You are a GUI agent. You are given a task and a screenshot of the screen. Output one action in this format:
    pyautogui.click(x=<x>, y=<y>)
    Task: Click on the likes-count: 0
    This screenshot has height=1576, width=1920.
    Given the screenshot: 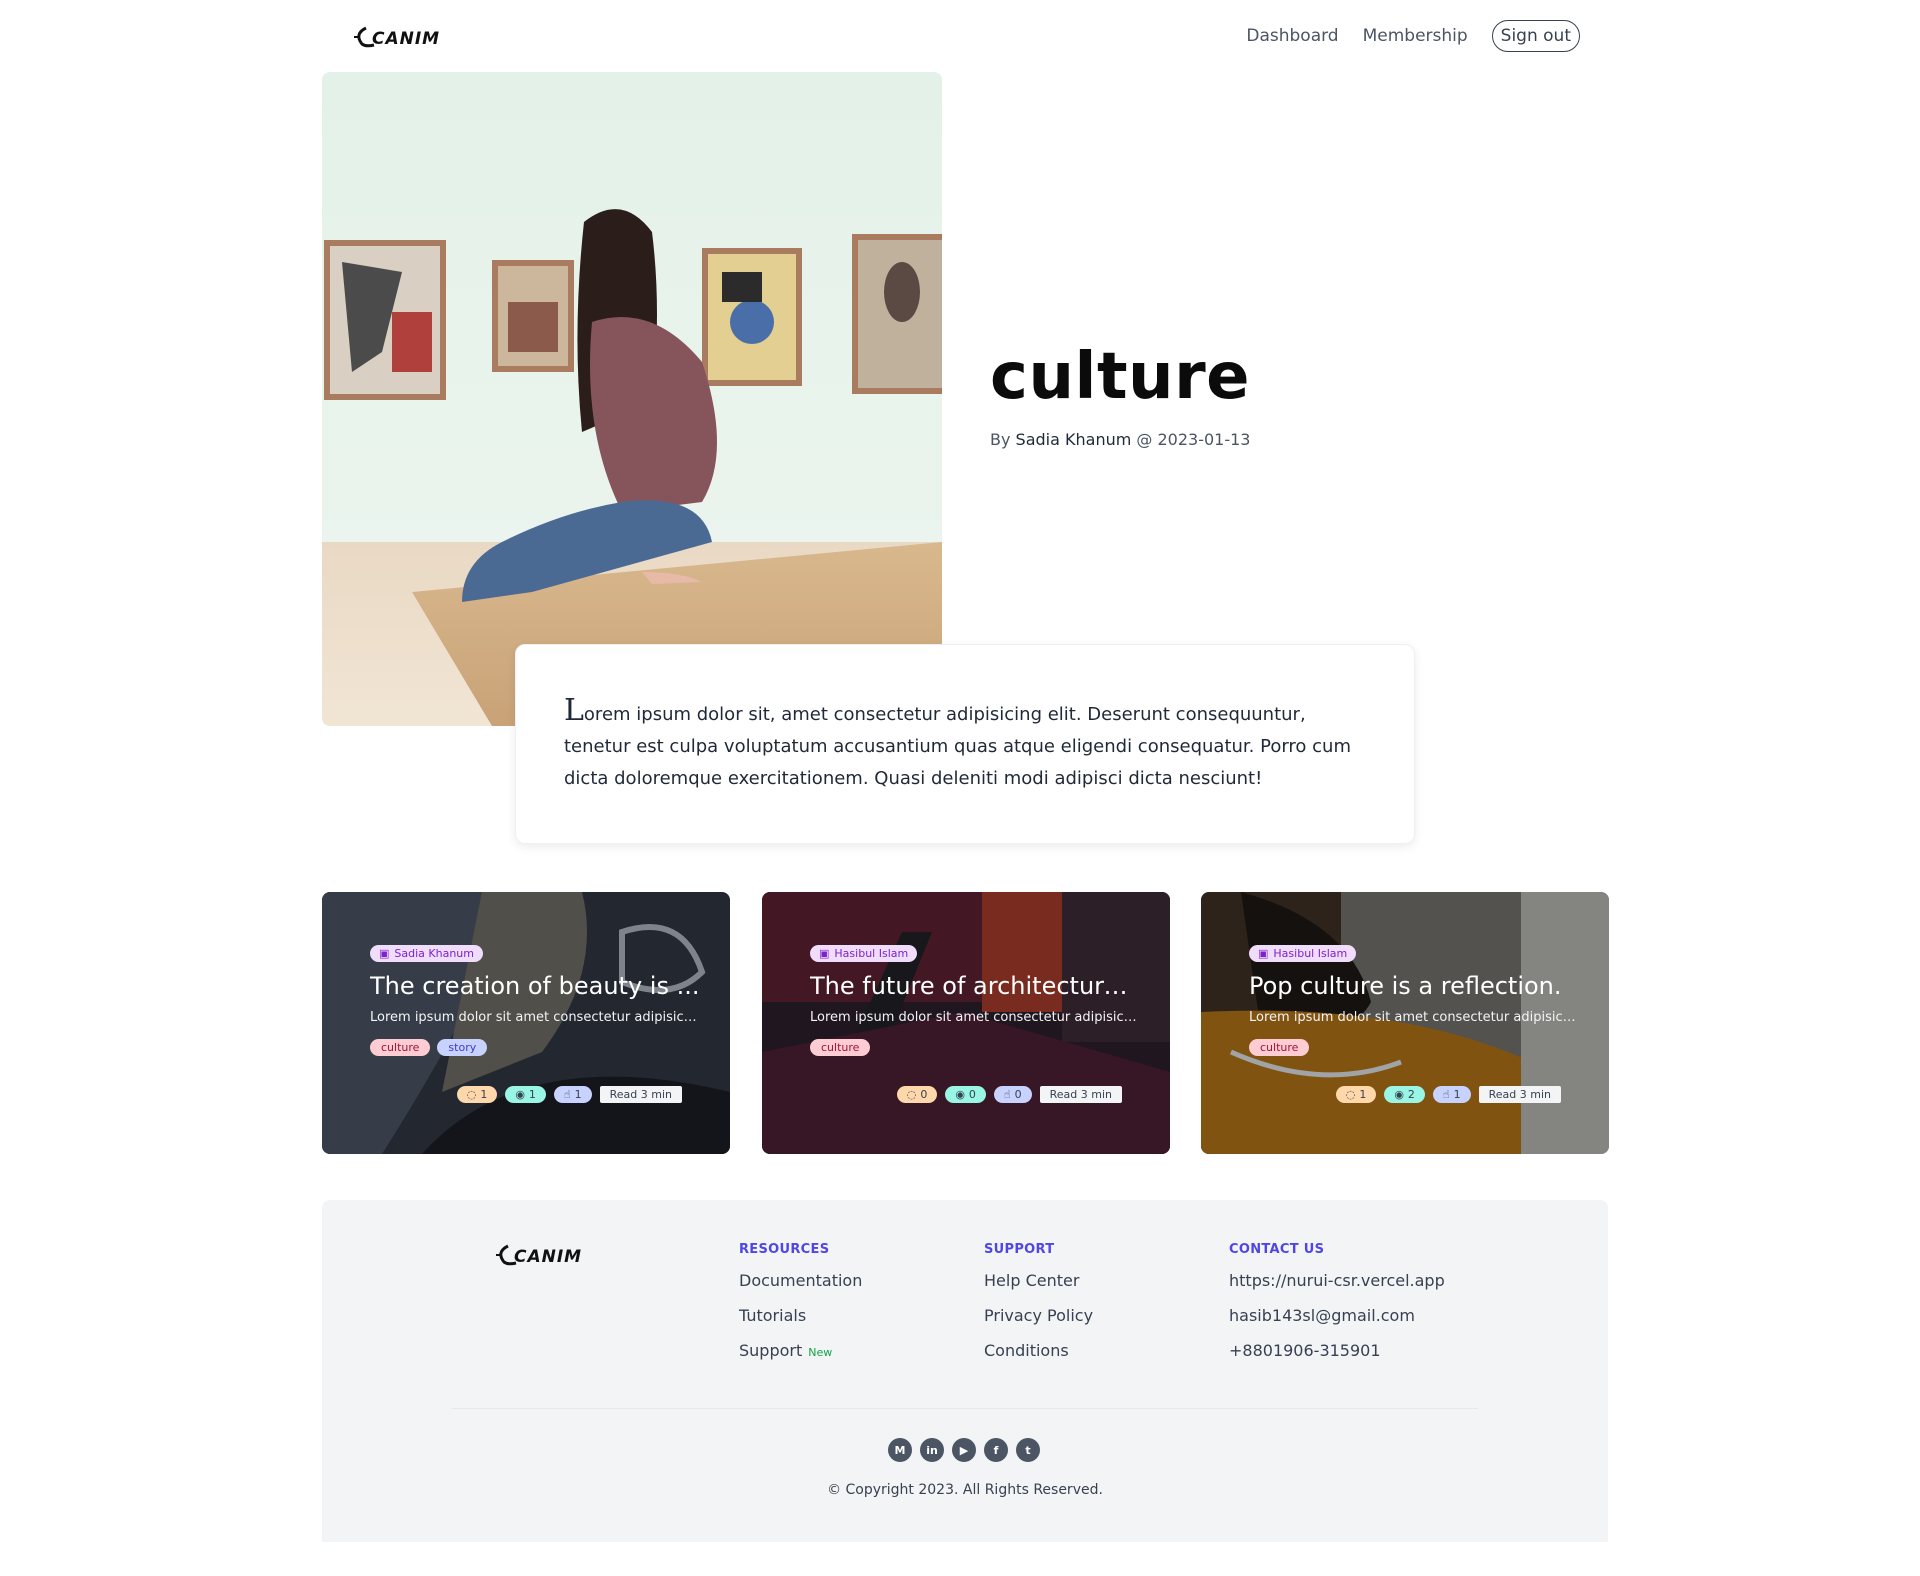 What is the action you would take?
    pyautogui.click(x=1018, y=1094)
    